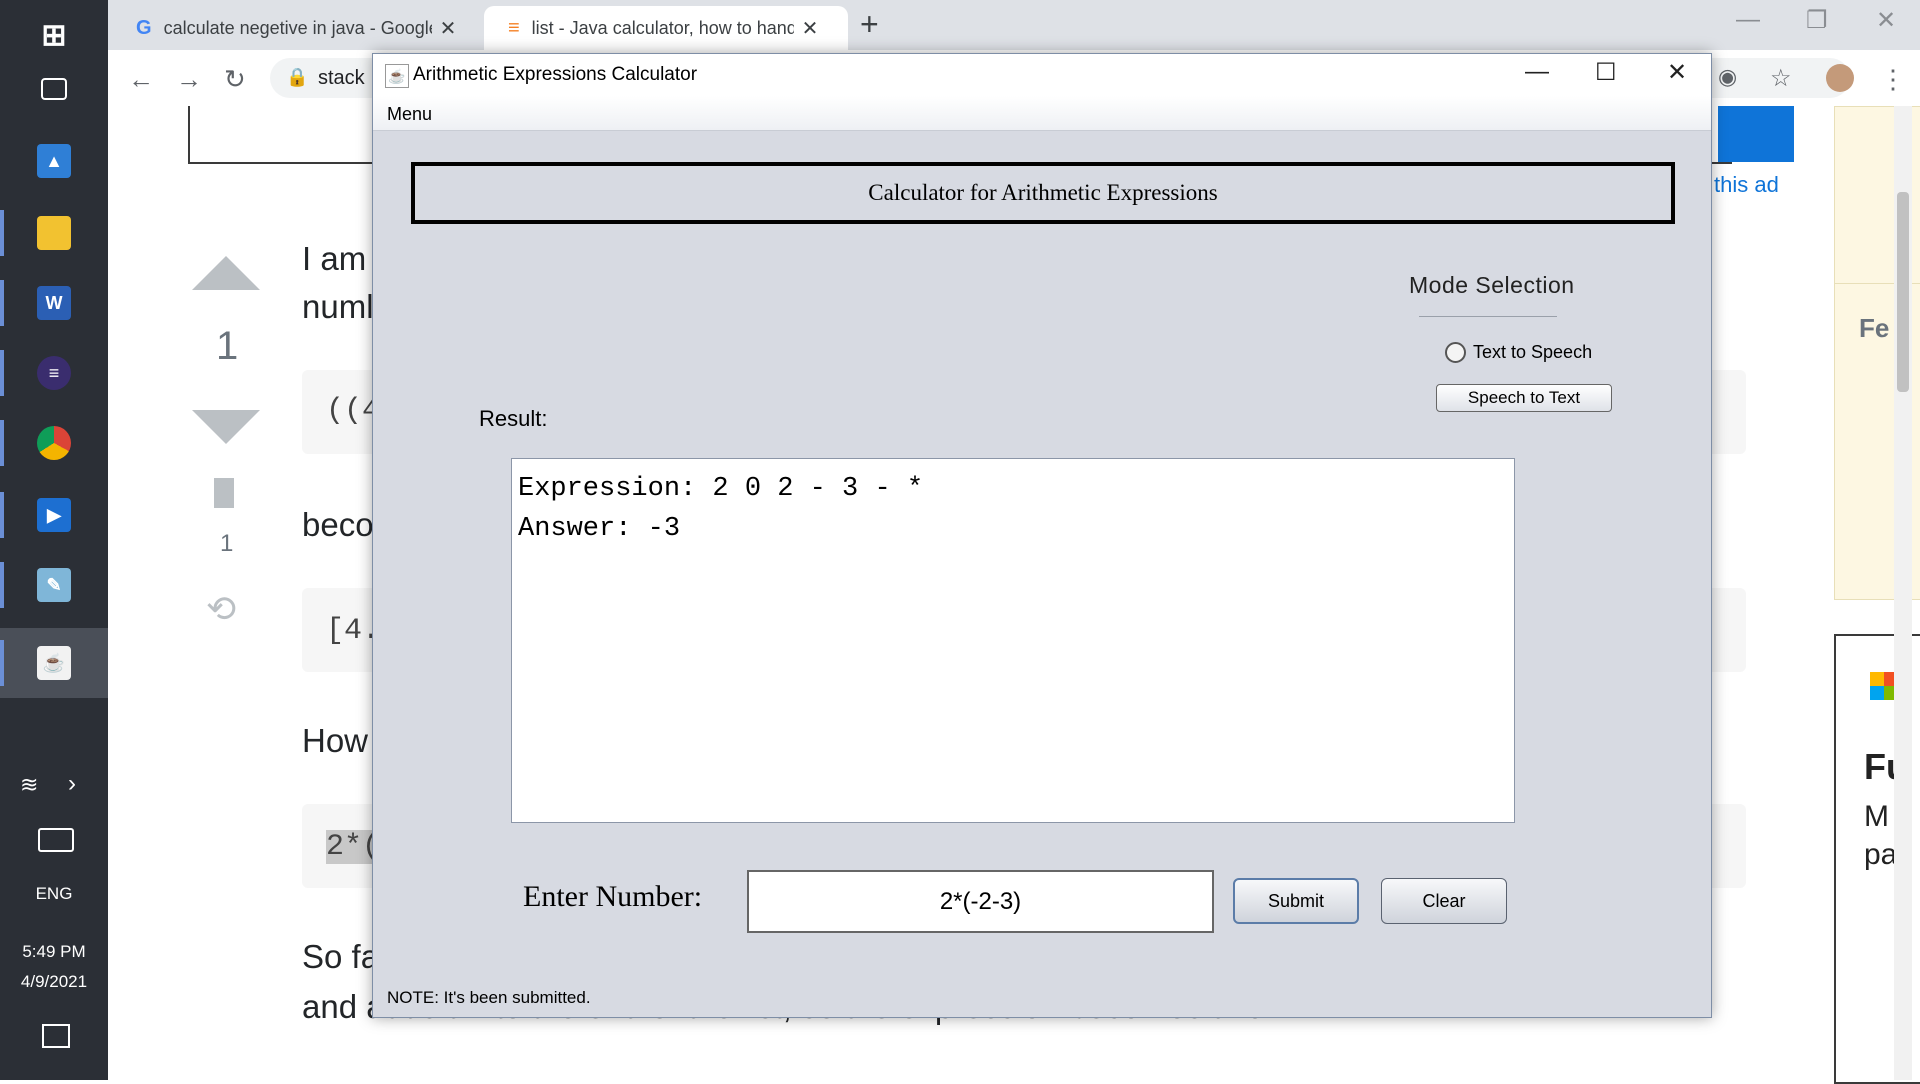  I want to click on avatar, so click(1840, 78).